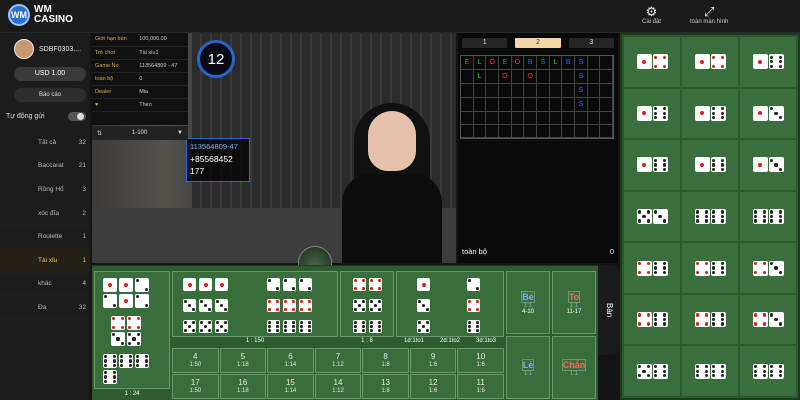 This screenshot has width=800, height=400. What do you see at coordinates (385, 386) in the screenshot?
I see `bet-sum-13: 13 1:8` at bounding box center [385, 386].